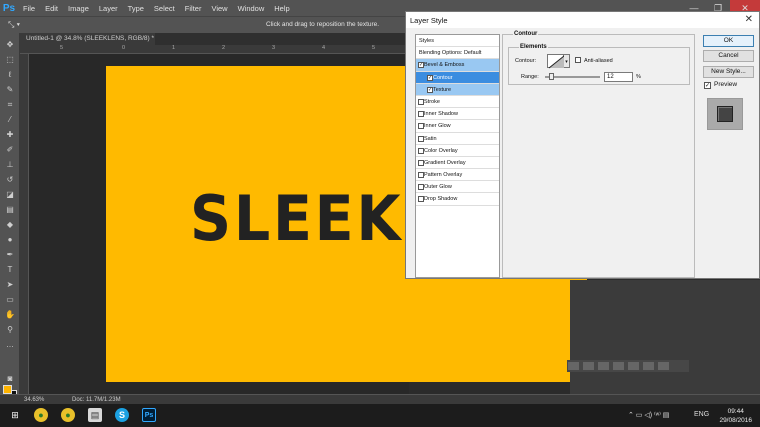  I want to click on style-item-bevel-emboss: ✓ Bevel & Emboss, so click(457, 65).